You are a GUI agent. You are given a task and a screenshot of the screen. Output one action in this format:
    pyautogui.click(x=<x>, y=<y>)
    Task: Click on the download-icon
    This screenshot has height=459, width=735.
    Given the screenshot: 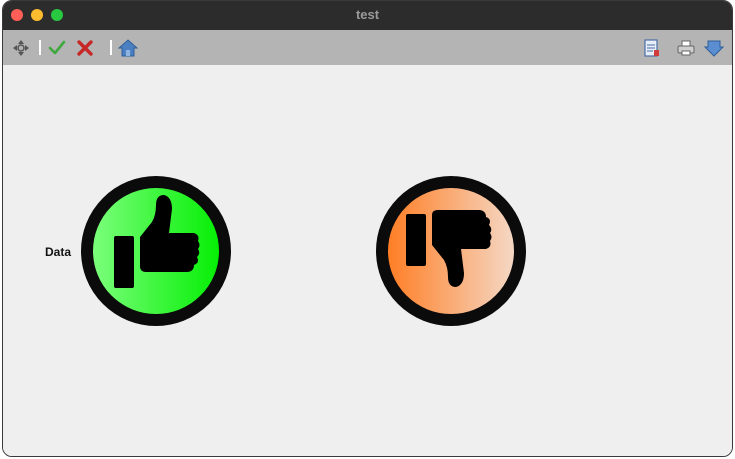 What is the action you would take?
    pyautogui.click(x=714, y=48)
    